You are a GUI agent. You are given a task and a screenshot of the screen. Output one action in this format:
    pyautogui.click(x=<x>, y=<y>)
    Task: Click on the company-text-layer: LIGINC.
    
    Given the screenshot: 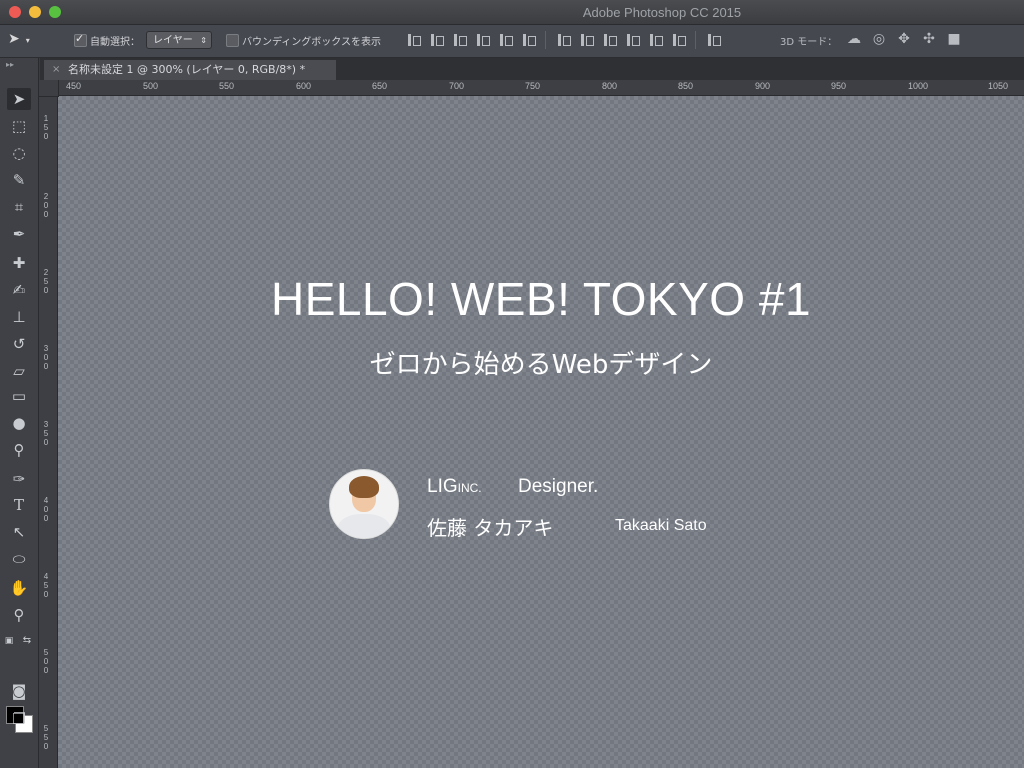 What is the action you would take?
    pyautogui.click(x=454, y=487)
    